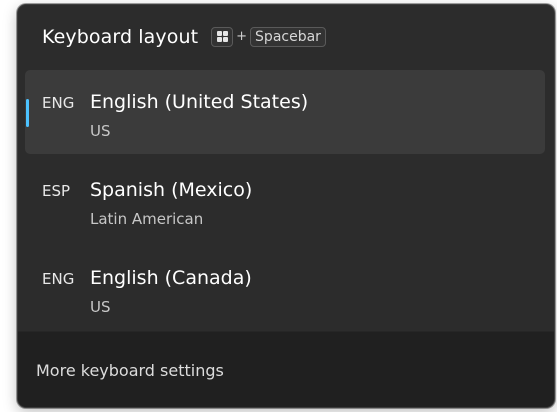 The height and width of the screenshot is (412, 557). I want to click on windows-logo-icon, so click(222, 36).